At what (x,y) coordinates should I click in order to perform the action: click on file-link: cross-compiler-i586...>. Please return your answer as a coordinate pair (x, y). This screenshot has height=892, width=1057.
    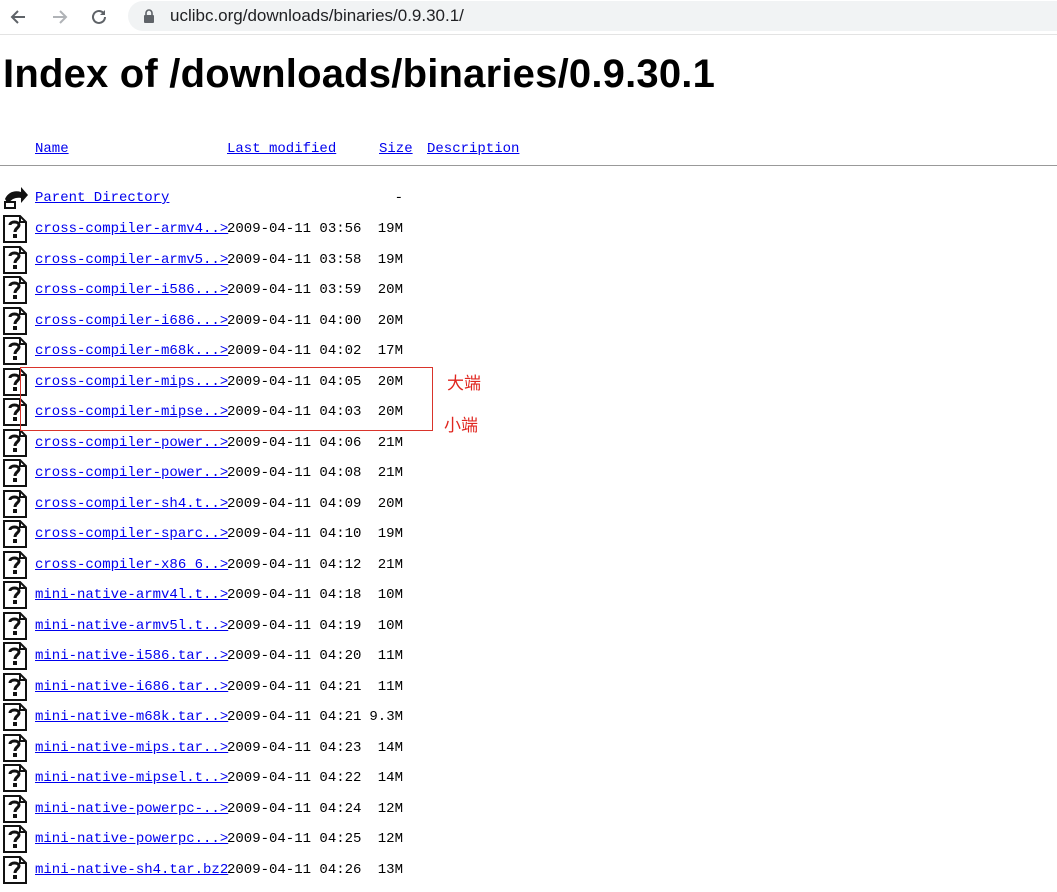
    Looking at the image, I should click on (131, 290).